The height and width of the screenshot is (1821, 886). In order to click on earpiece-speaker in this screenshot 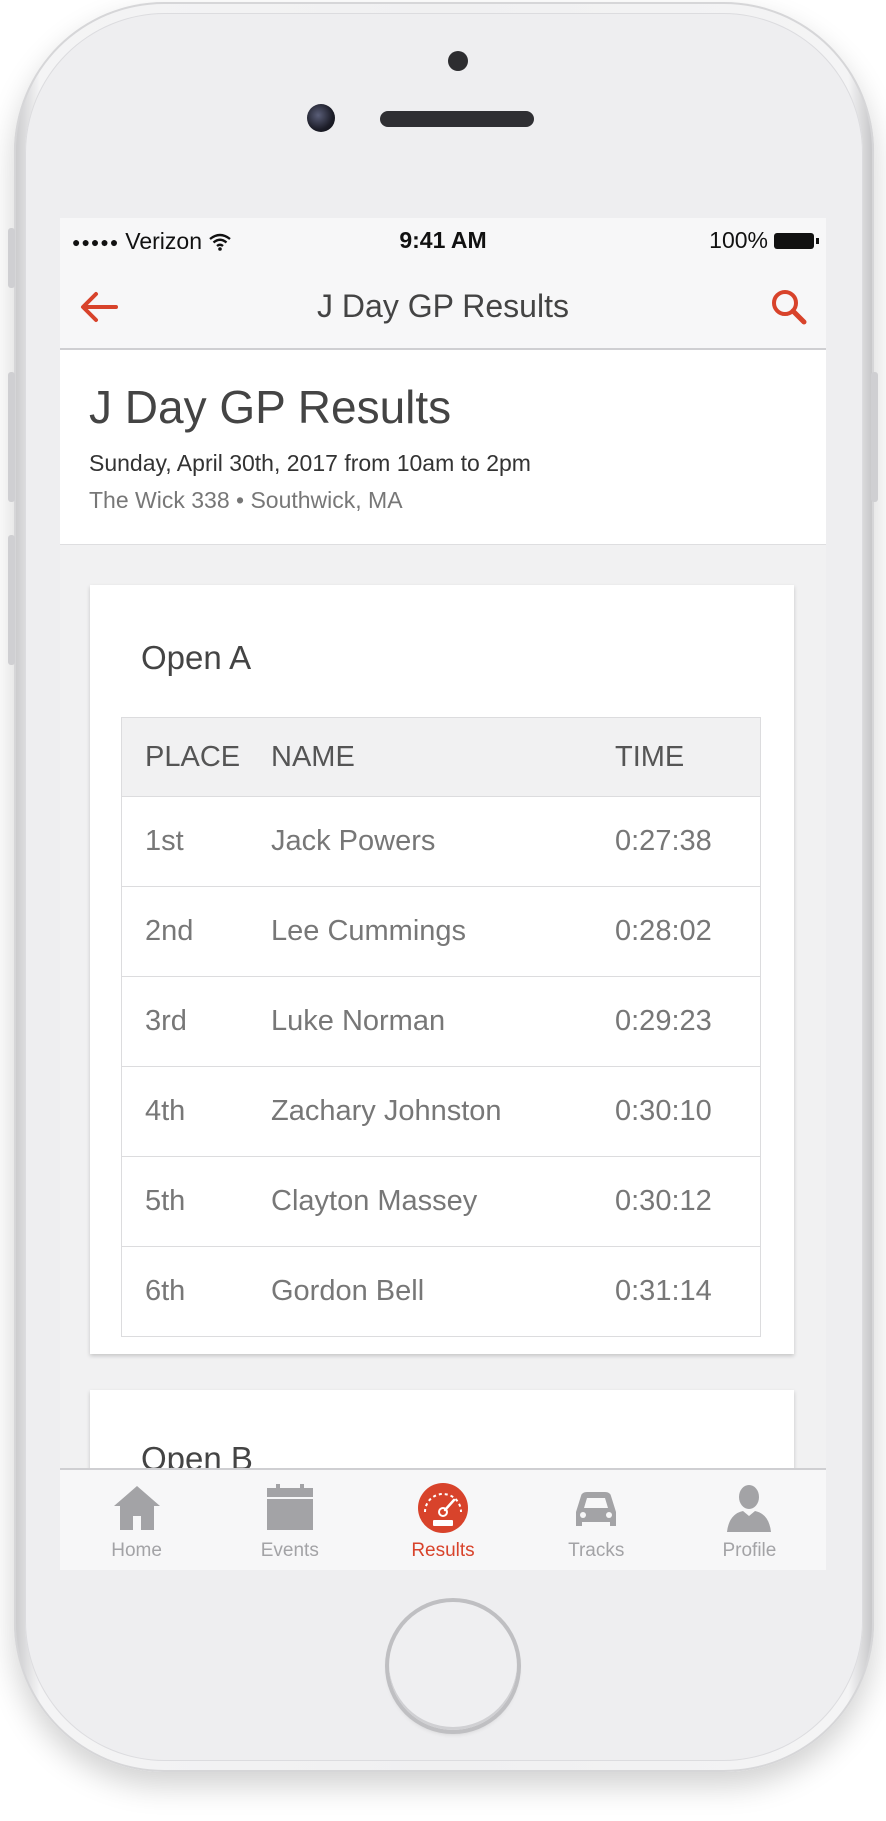, I will do `click(457, 119)`.